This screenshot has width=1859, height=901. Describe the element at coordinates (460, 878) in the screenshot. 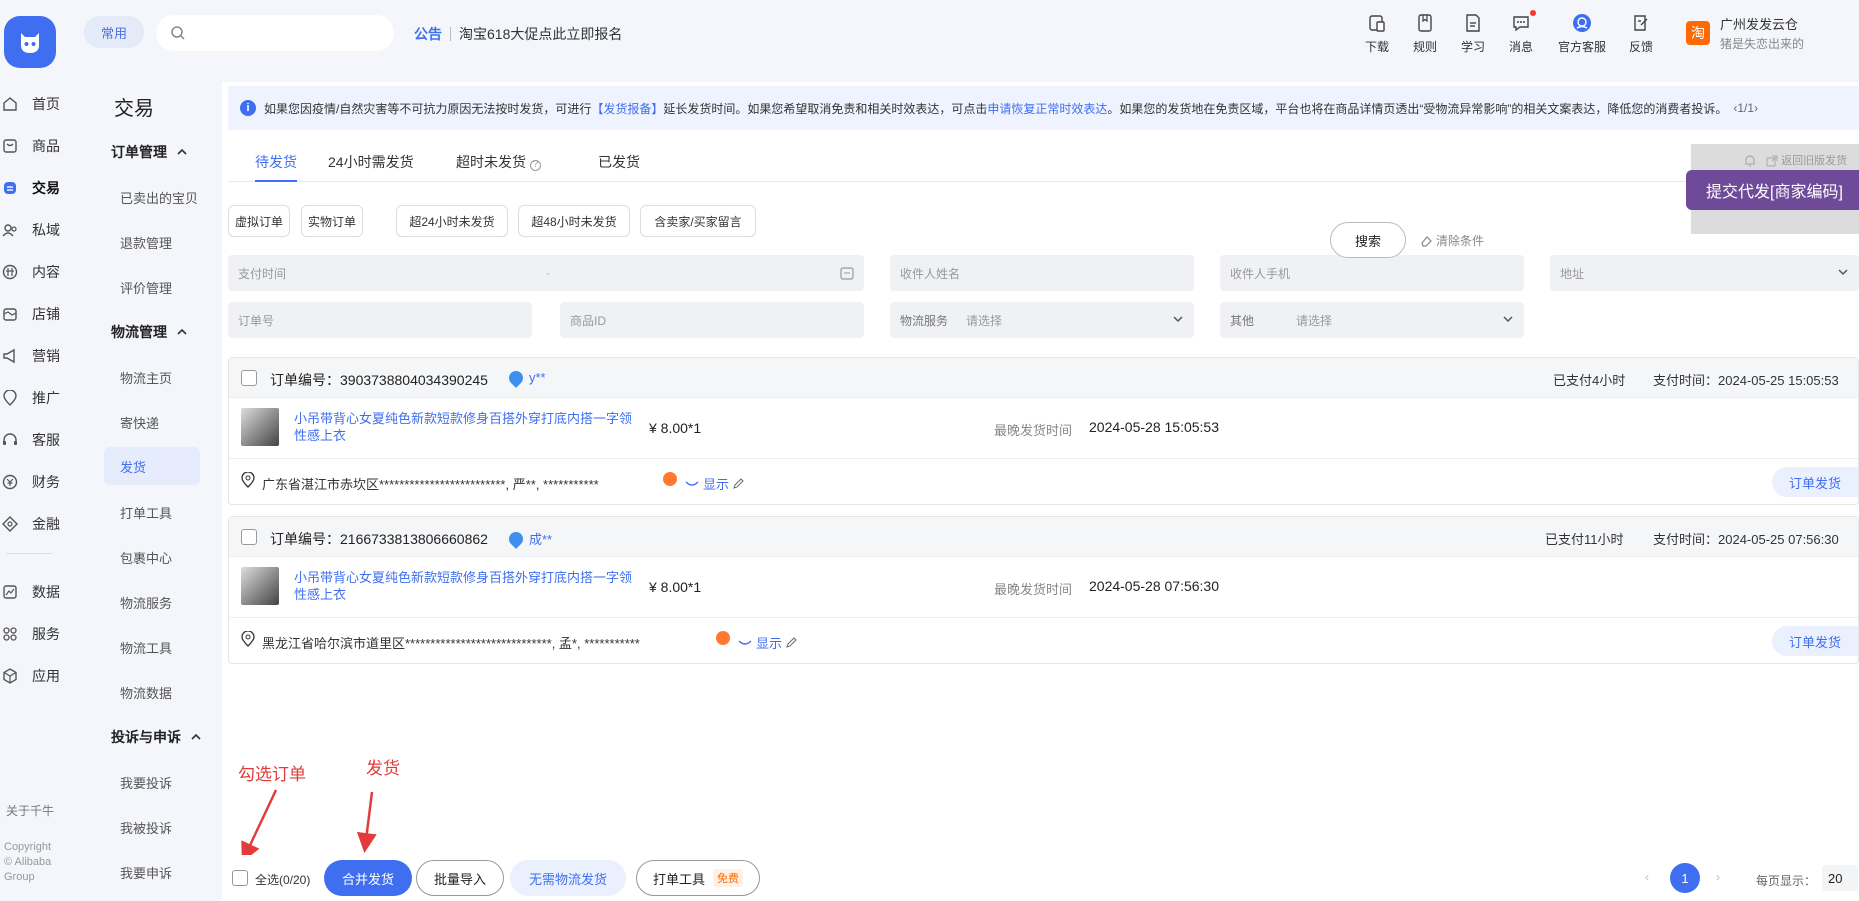

I see `batch-import-button: 批量导入` at that location.